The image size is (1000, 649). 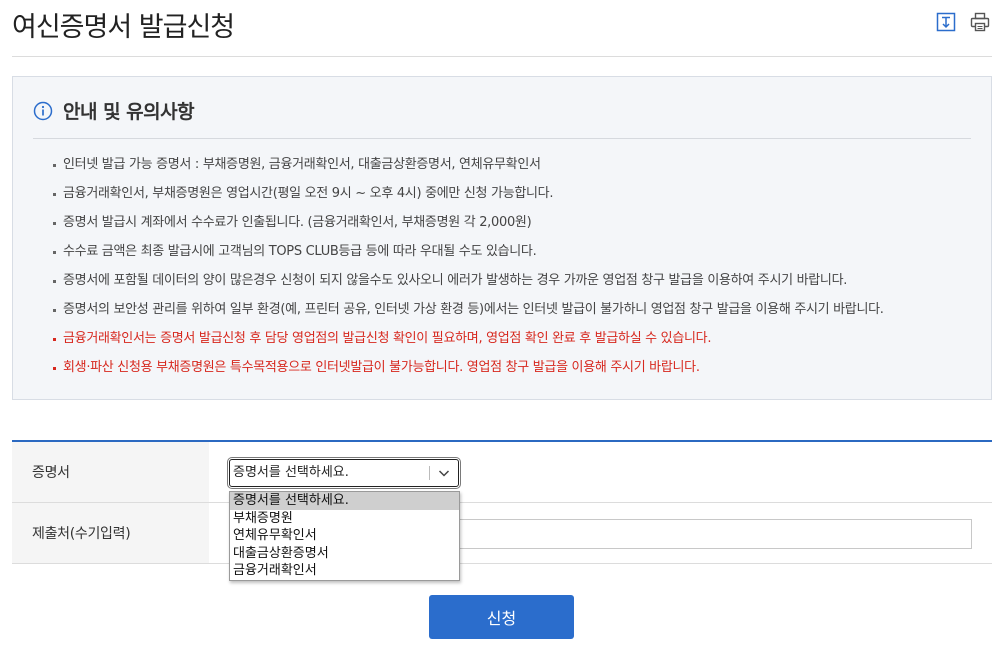 I want to click on notice-header: 안내 및 유의사항, so click(x=114, y=110).